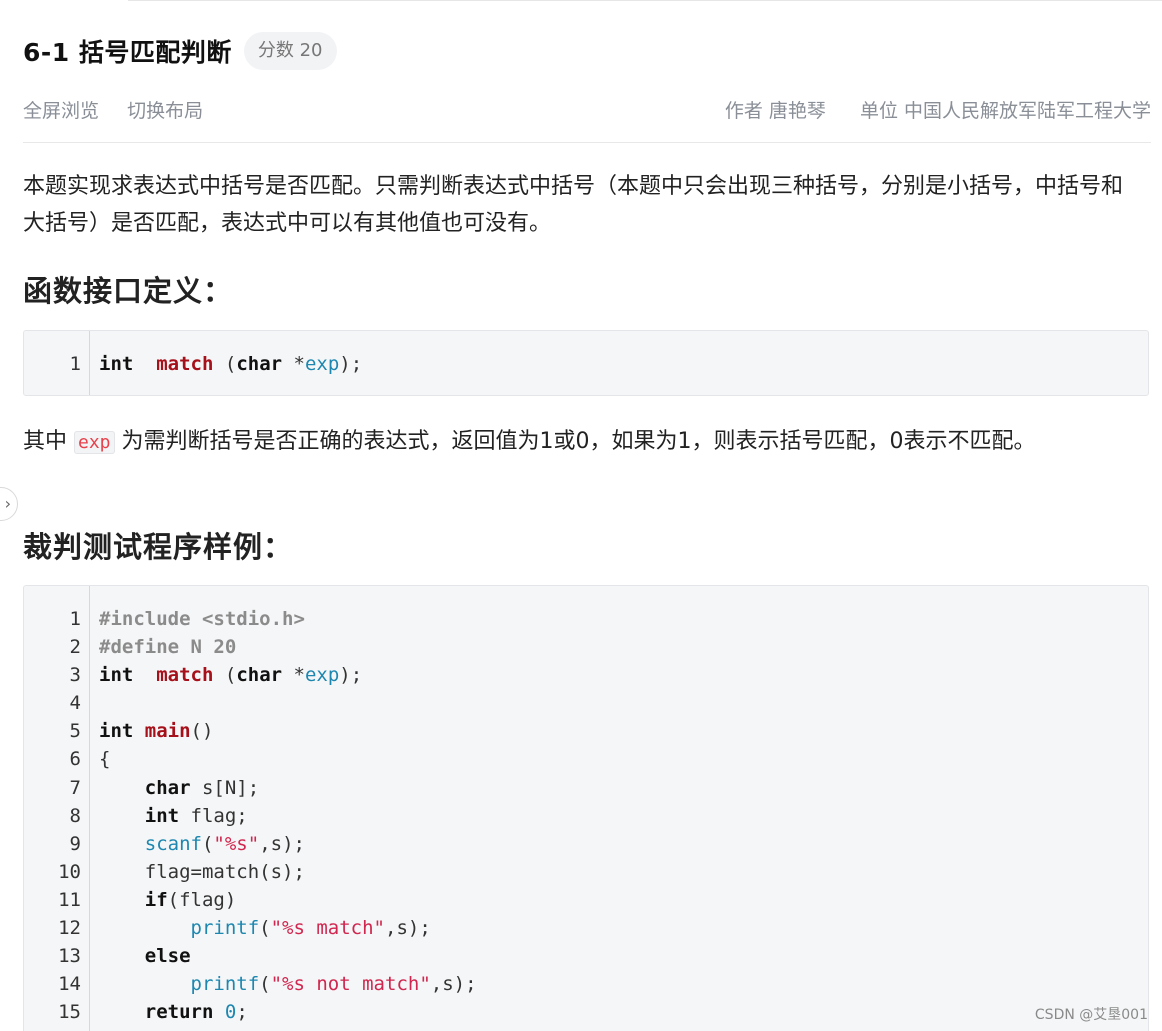  I want to click on score-badge: 分数 20, so click(290, 51).